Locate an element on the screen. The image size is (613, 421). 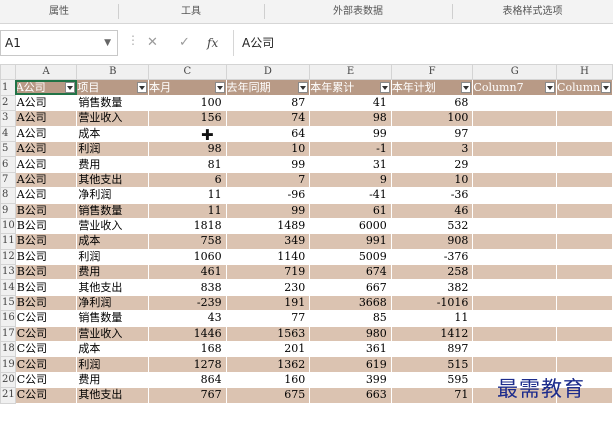
table-cell: 1362 is located at coordinates (268, 364).